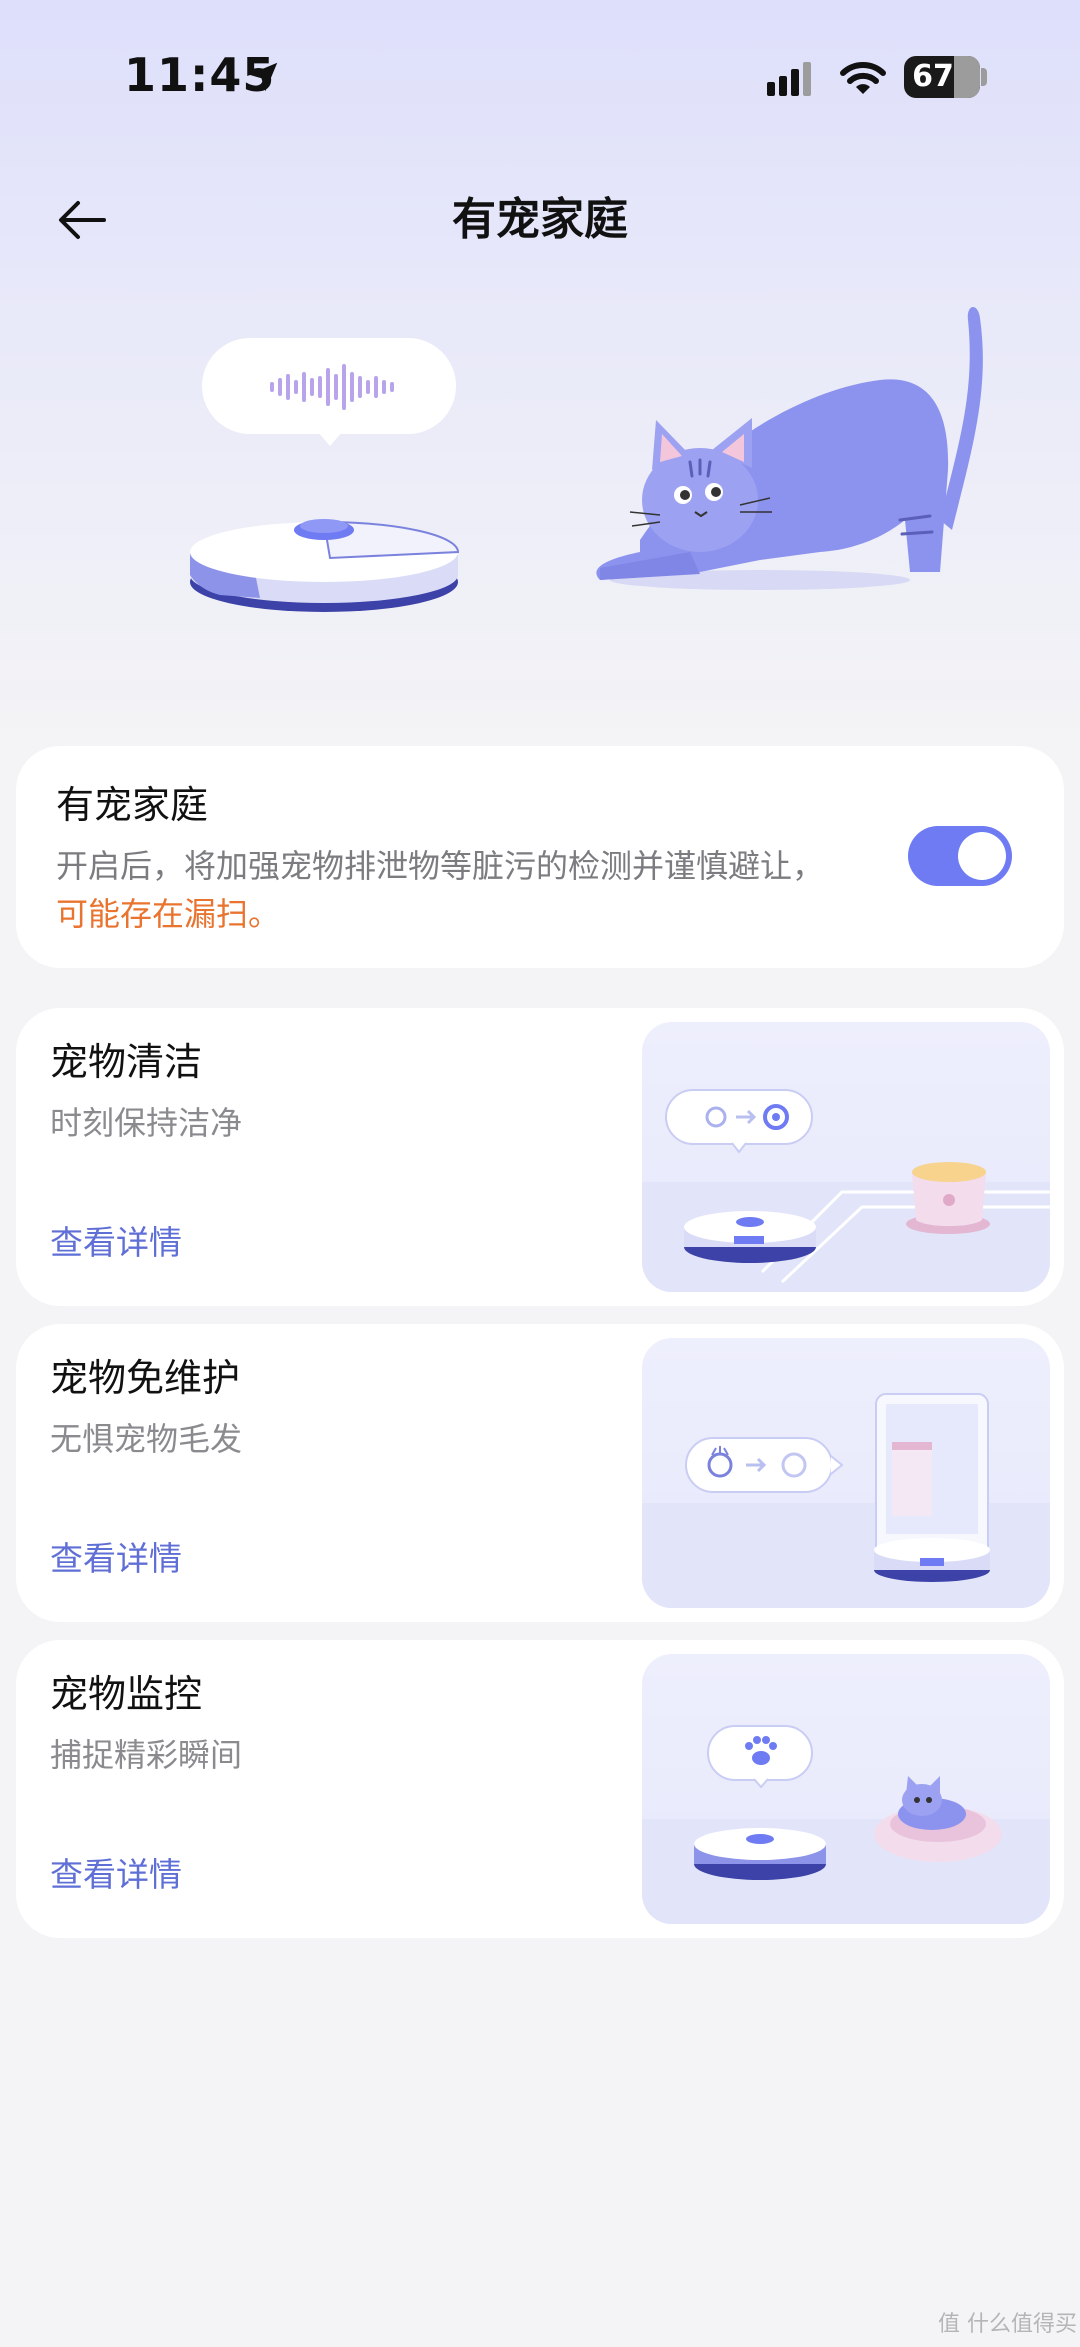  Describe the element at coordinates (764, 1465) in the screenshot. I see `hair-bubble-icon` at that location.